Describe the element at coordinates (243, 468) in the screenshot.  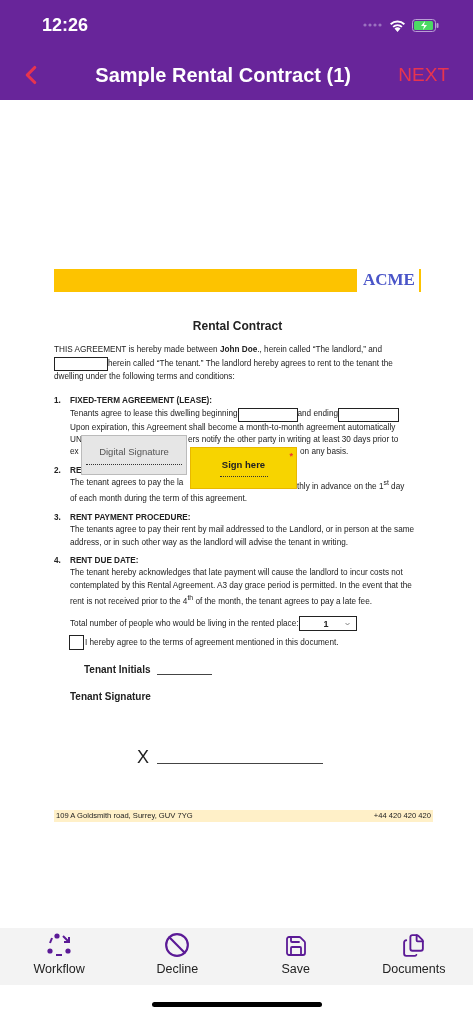
I see `sign-here-field: Sign here *` at that location.